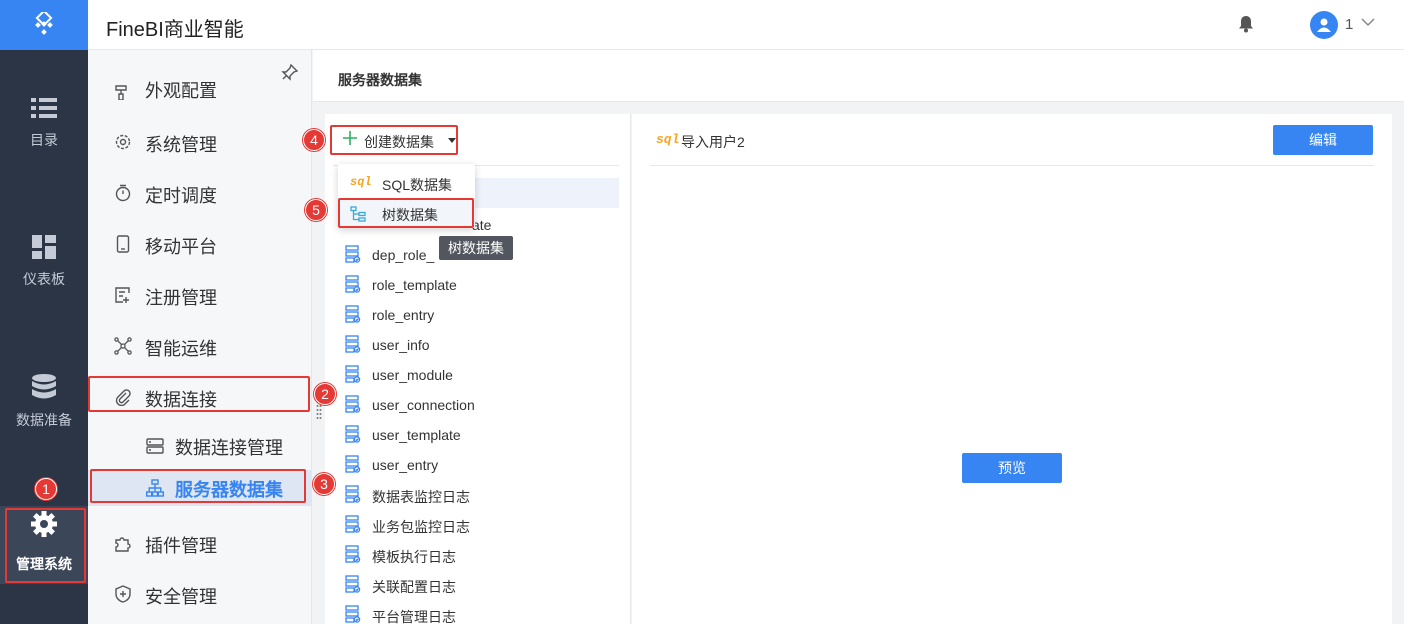 The width and height of the screenshot is (1404, 624). I want to click on ops-icon, so click(123, 346).